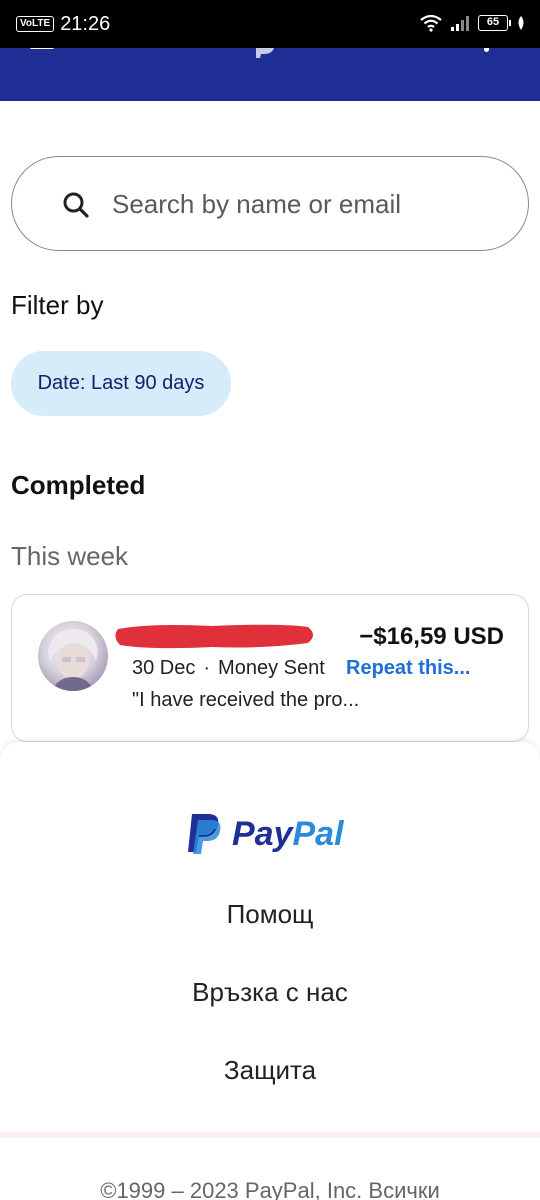 The height and width of the screenshot is (1200, 540). I want to click on transaction-type: Money Sent, so click(271, 668).